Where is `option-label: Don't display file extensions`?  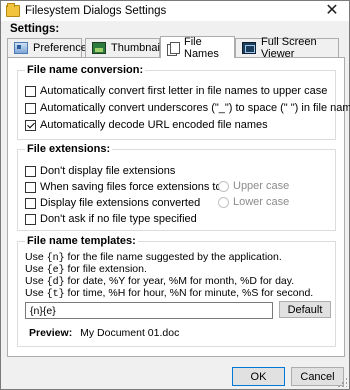 option-label: Don't display file extensions is located at coordinates (108, 171).